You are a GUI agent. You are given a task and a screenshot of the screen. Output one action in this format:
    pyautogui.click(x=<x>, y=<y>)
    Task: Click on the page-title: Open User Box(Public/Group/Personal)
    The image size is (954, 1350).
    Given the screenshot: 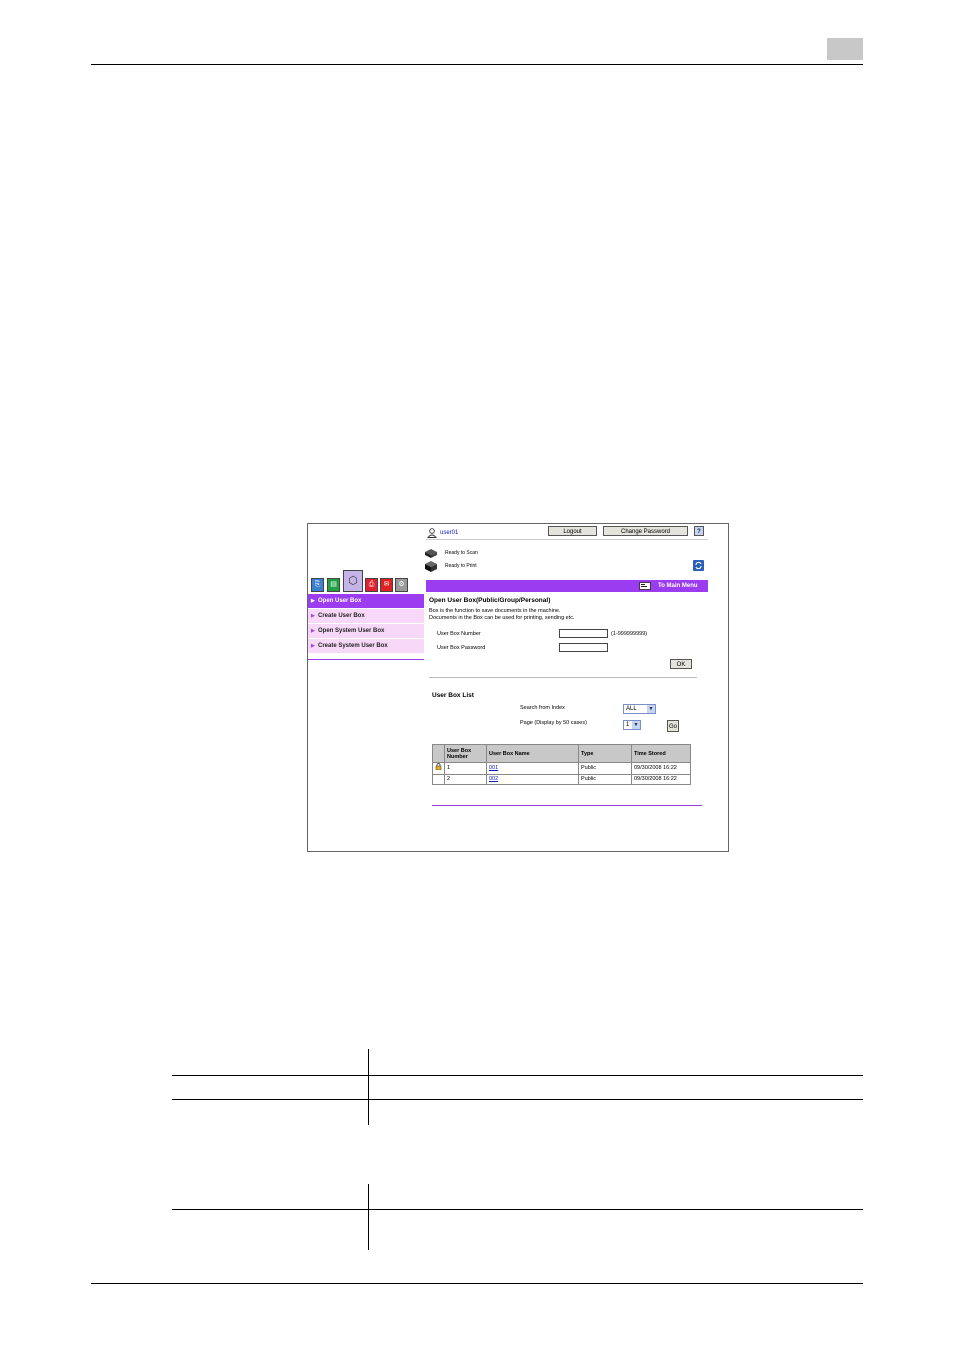 What is the action you would take?
    pyautogui.click(x=490, y=600)
    